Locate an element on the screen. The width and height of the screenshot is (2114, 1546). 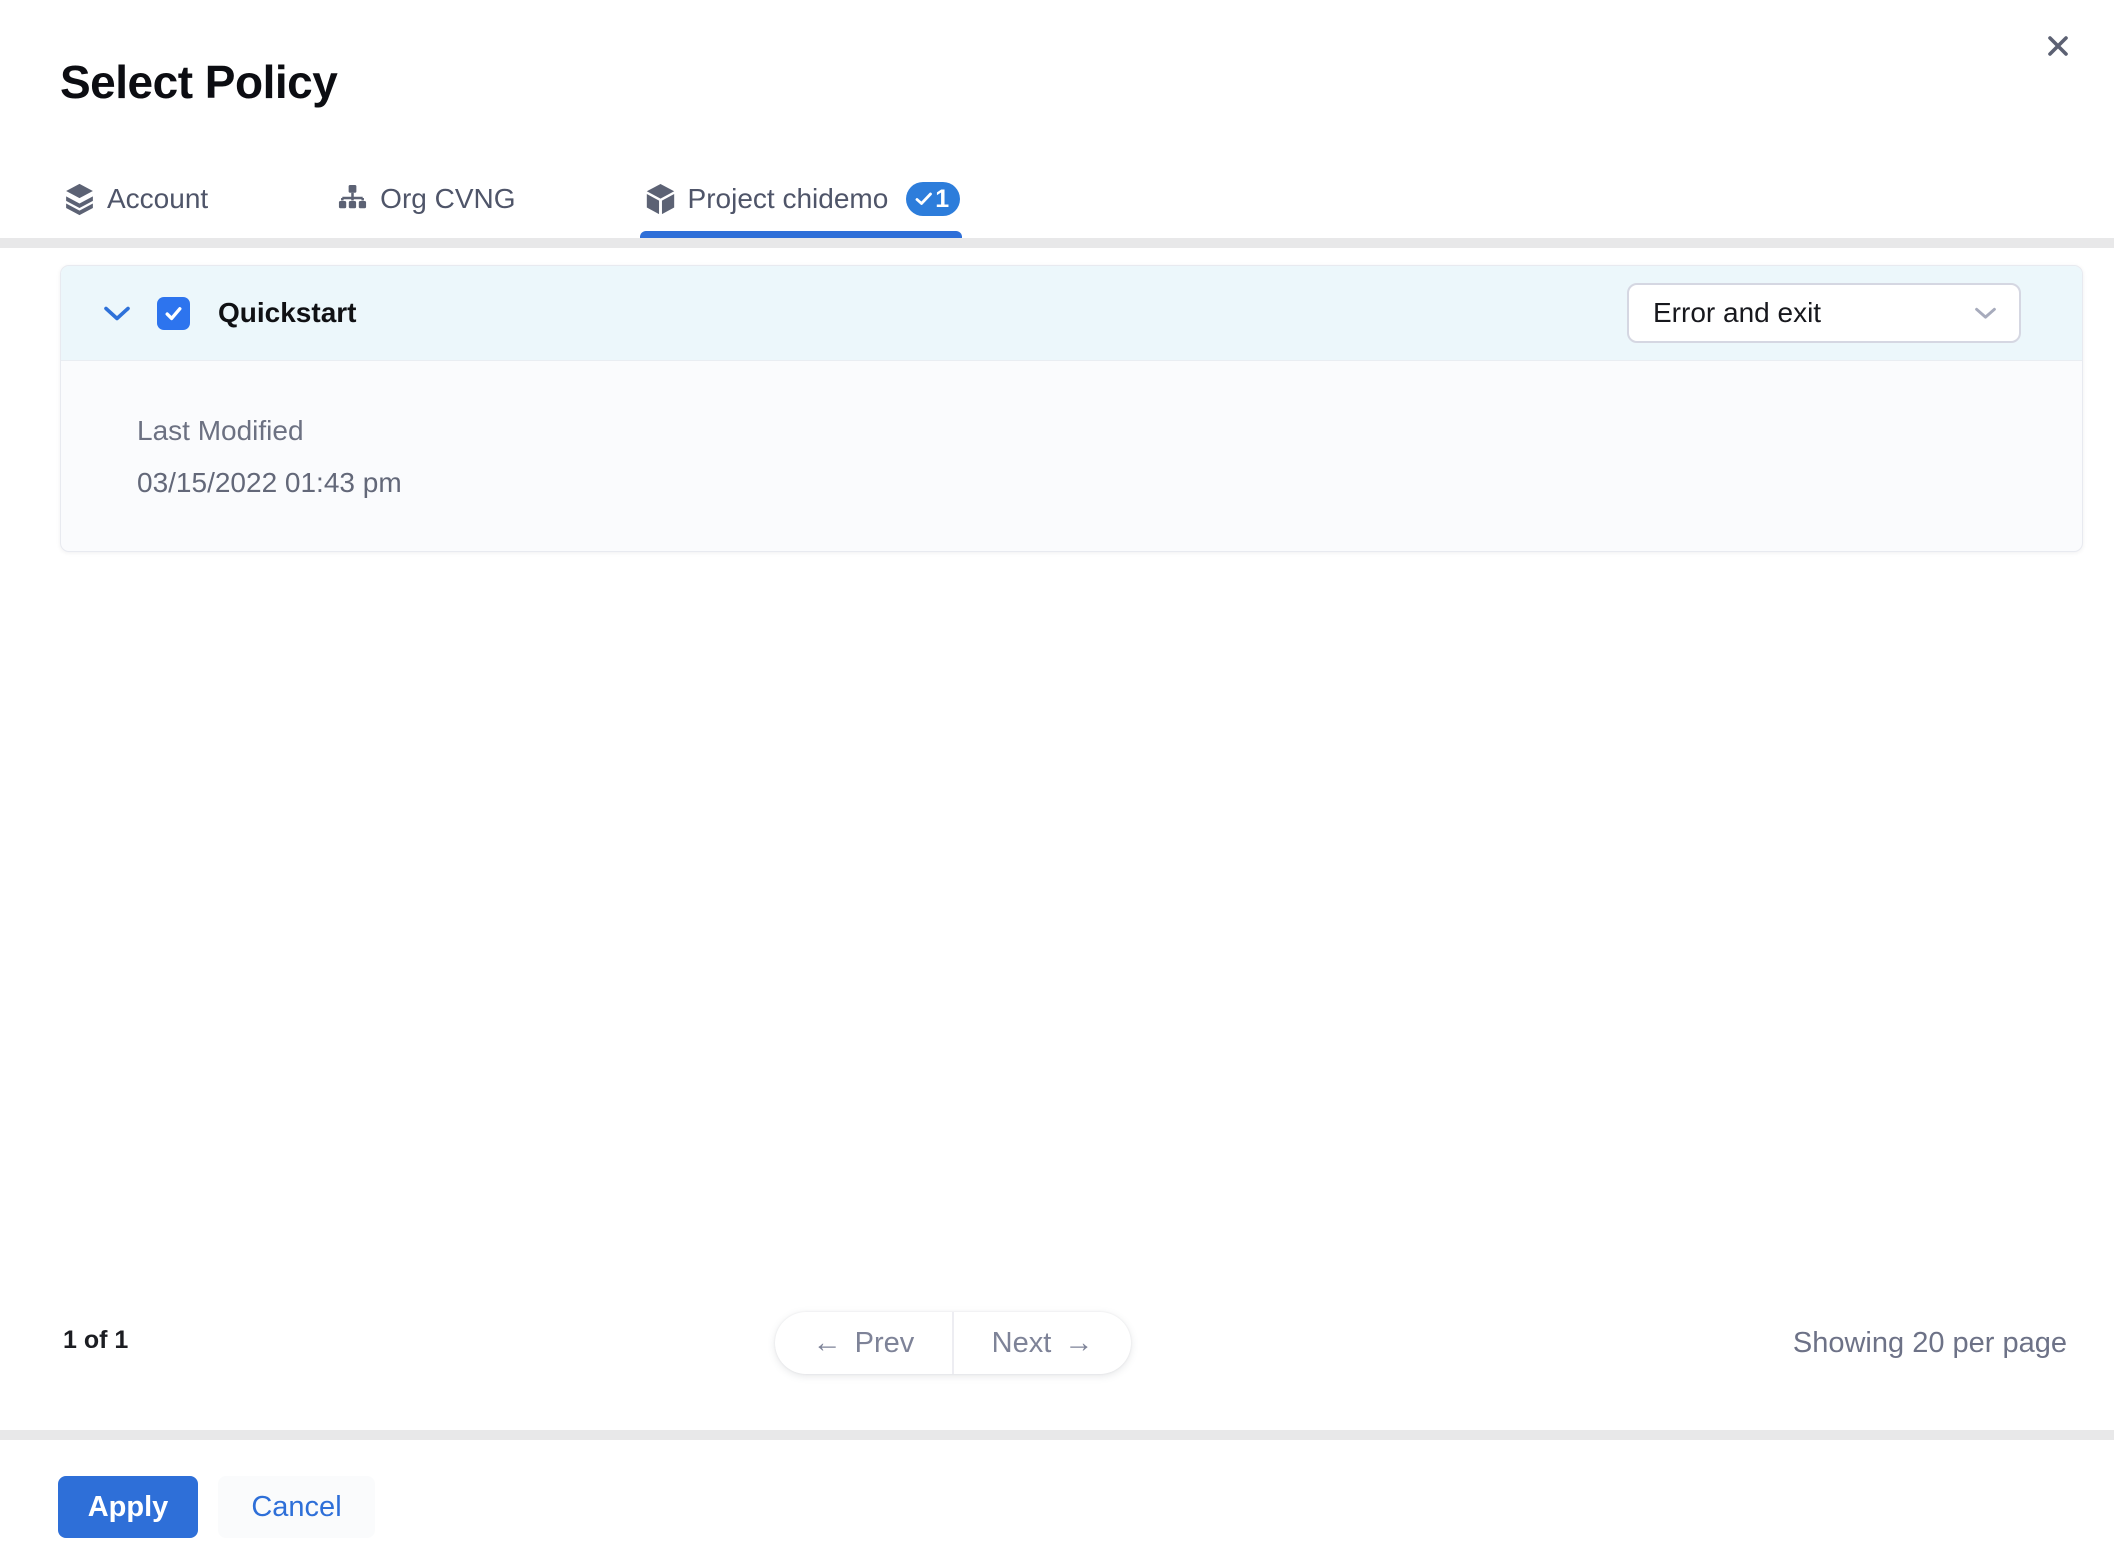
policy-name: Quickstart is located at coordinates (287, 312).